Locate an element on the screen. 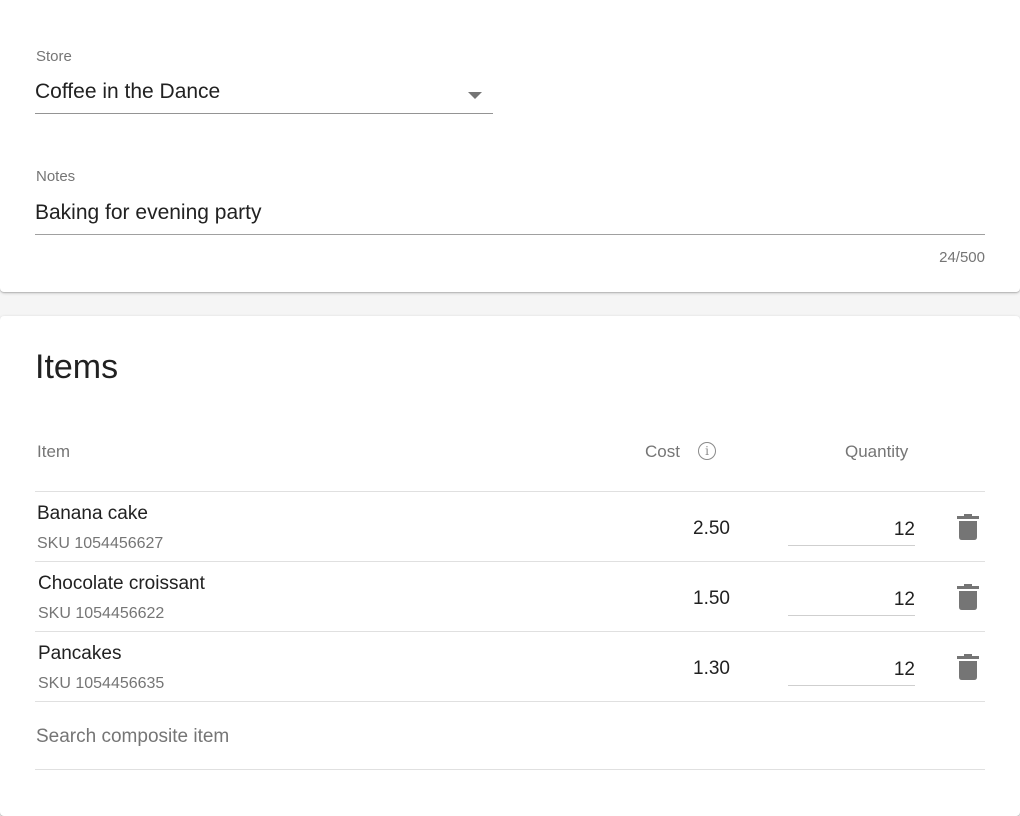 This screenshot has width=1020, height=816. item-cost: 1.30 is located at coordinates (711, 668).